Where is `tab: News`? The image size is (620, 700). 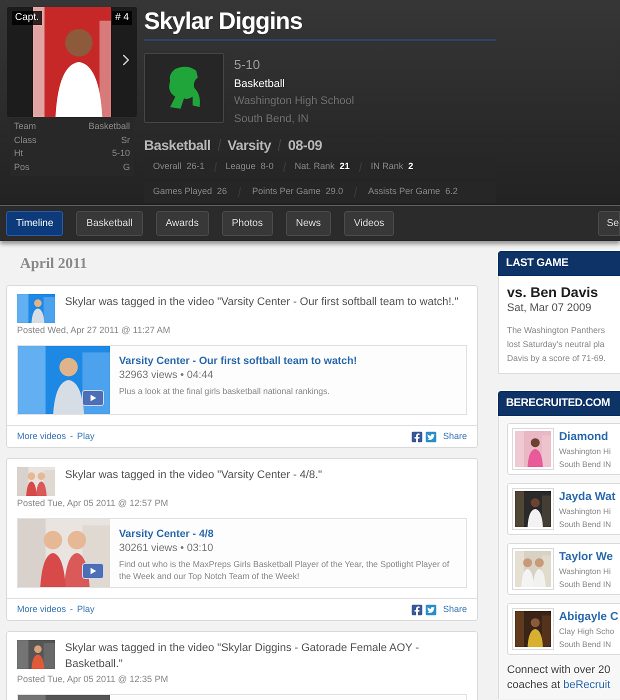 tab: News is located at coordinates (308, 223).